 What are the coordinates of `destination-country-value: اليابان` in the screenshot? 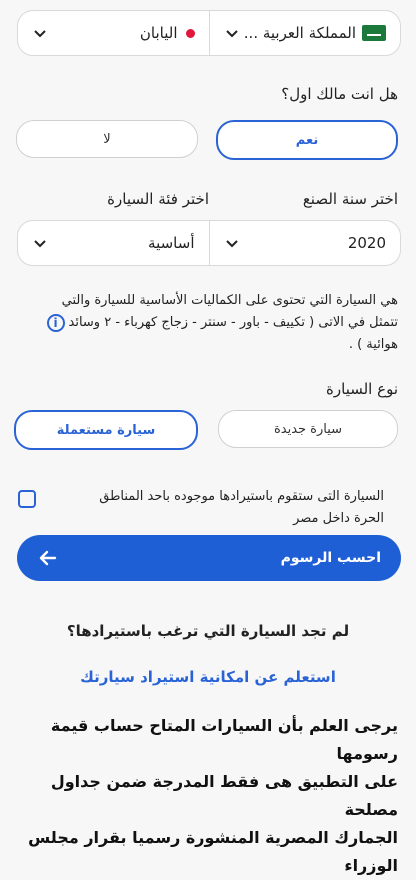 It's located at (158, 33).